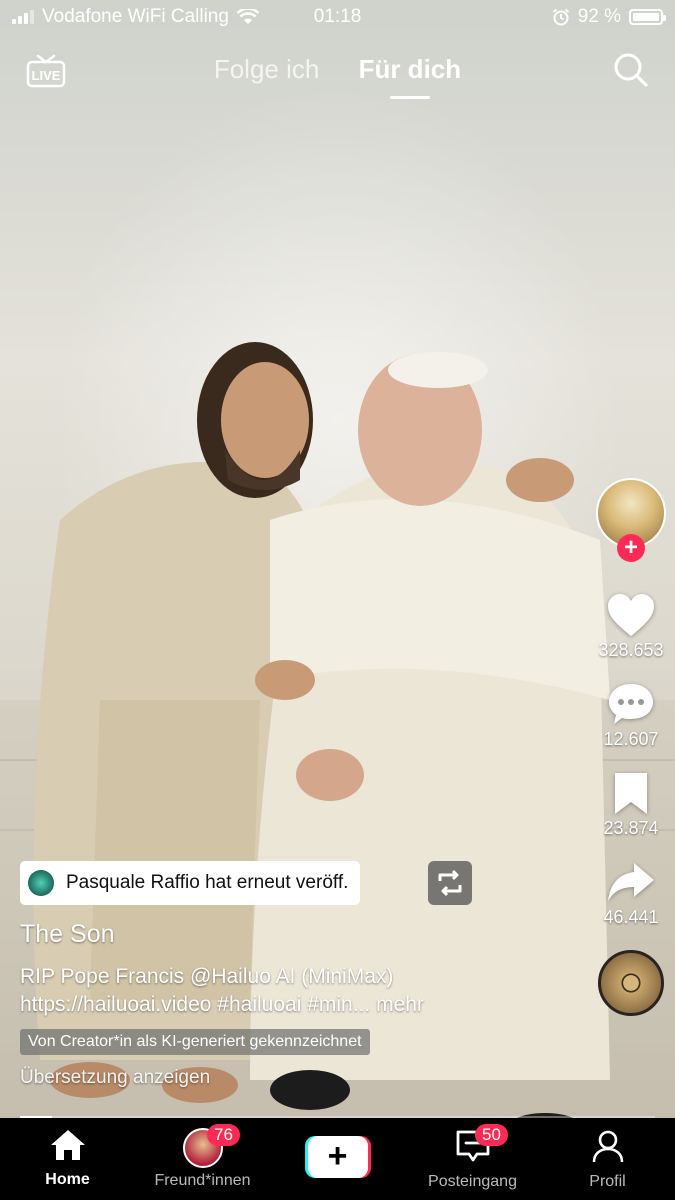  What do you see at coordinates (67, 934) in the screenshot?
I see `video-title: The Son` at bounding box center [67, 934].